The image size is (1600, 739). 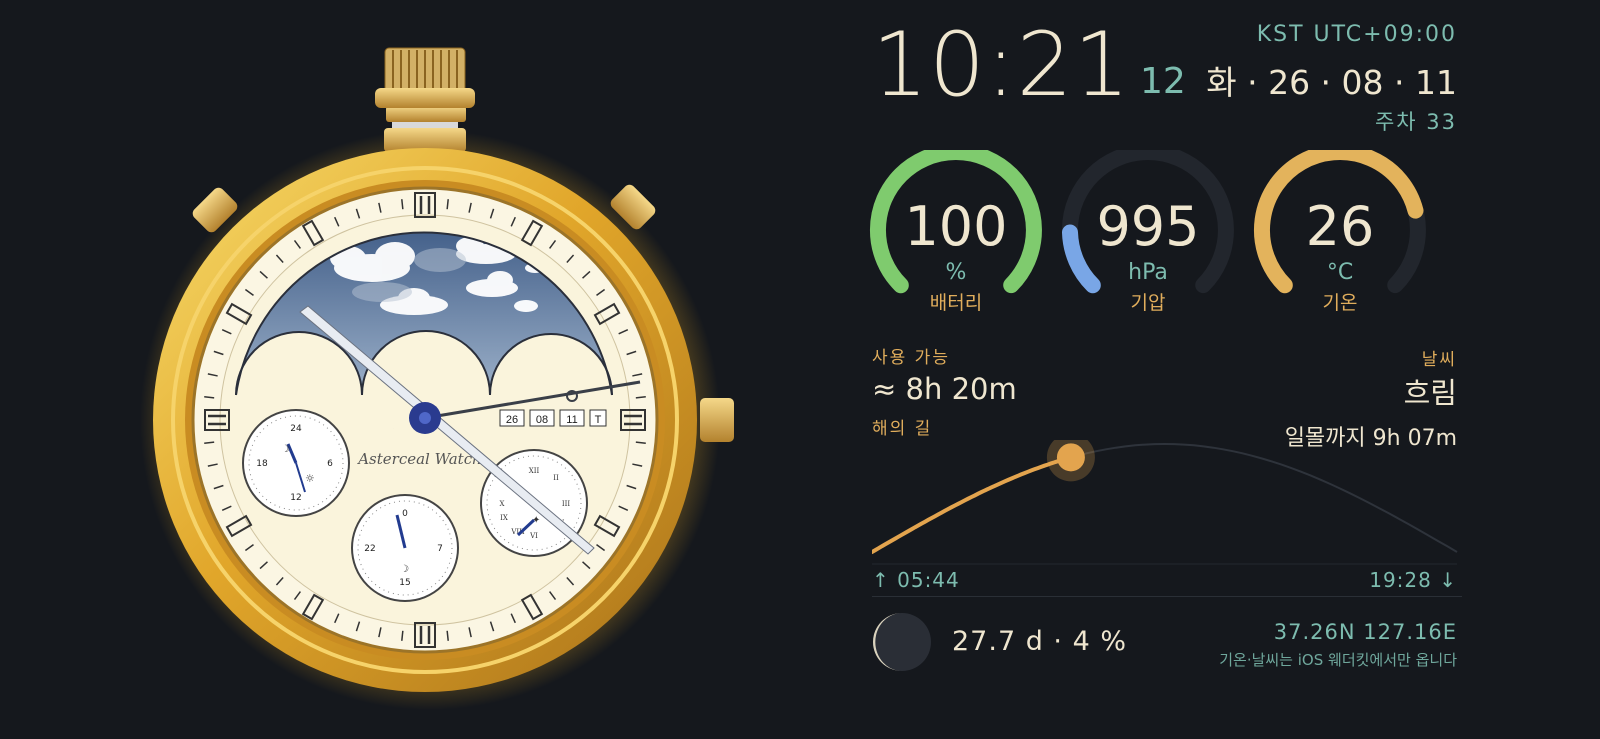 I want to click on svg-text: 0, so click(x=405, y=514).